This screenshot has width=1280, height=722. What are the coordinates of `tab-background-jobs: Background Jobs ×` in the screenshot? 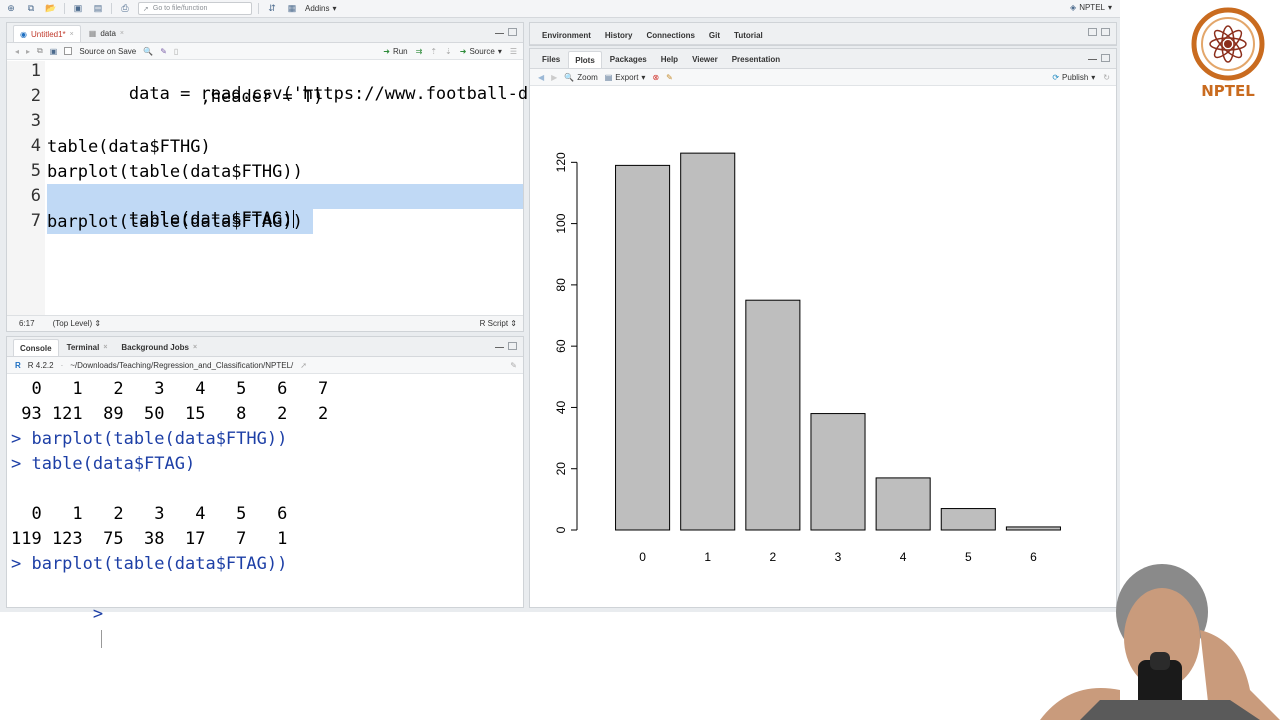 It's located at (159, 347).